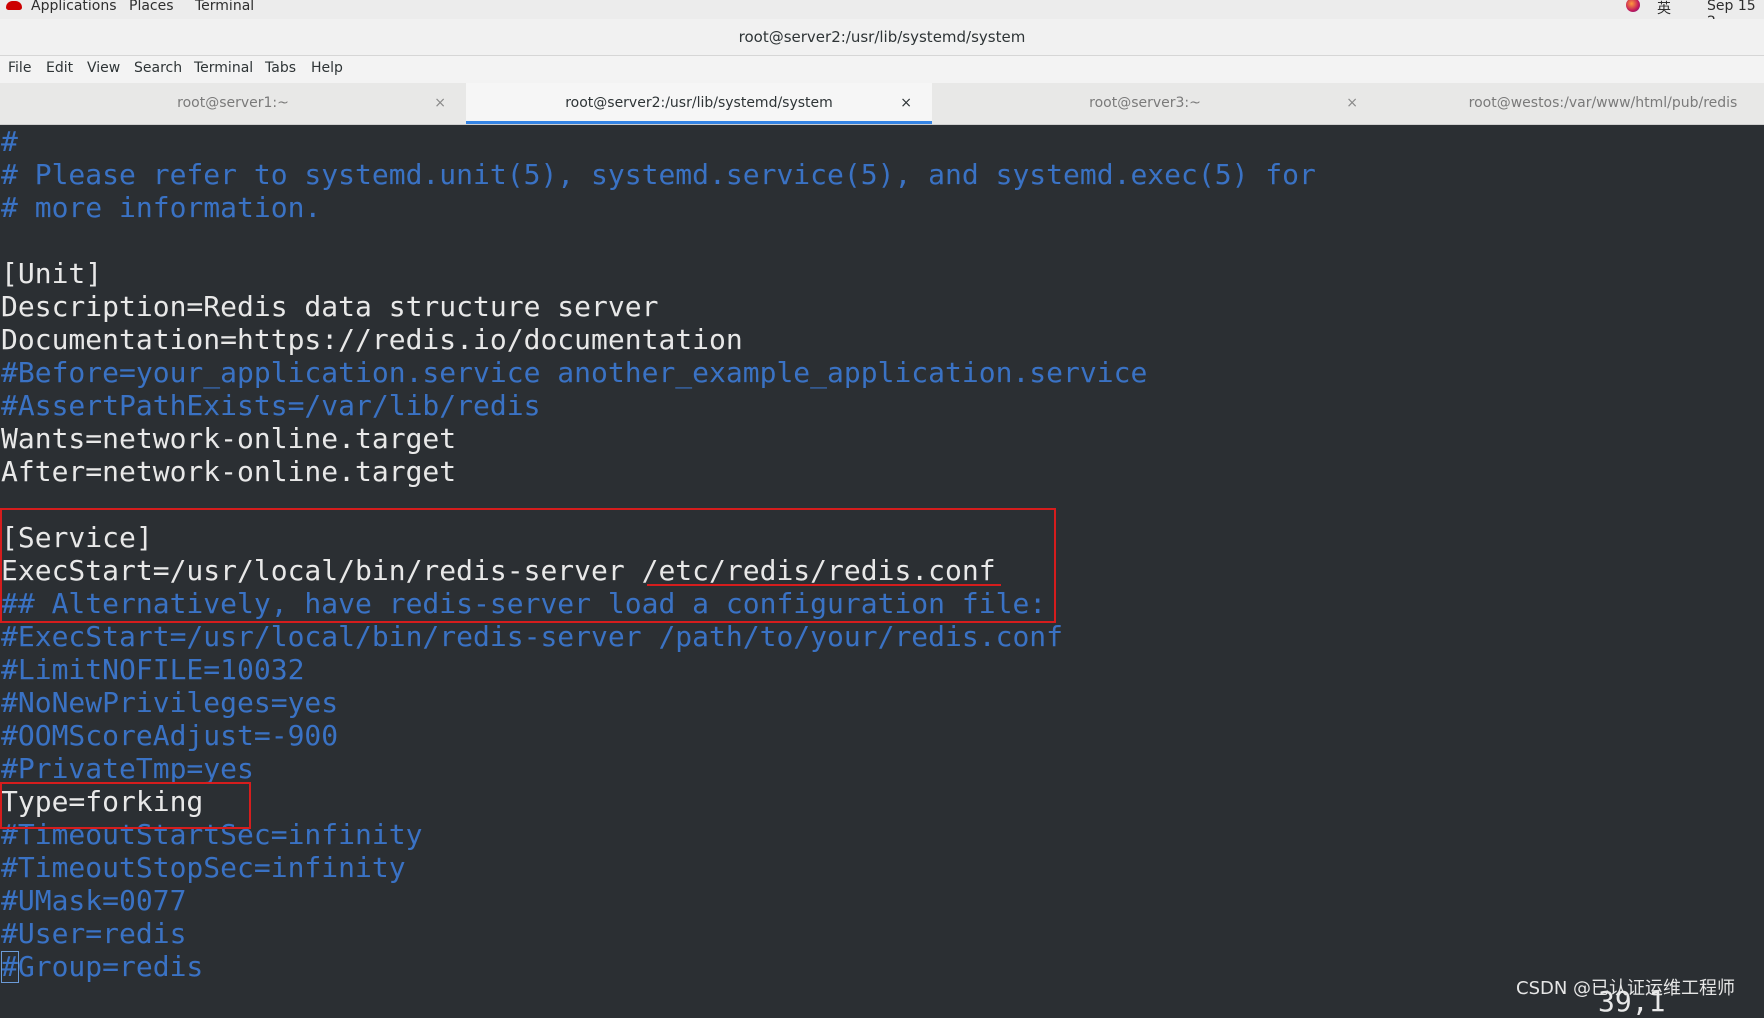 The width and height of the screenshot is (1764, 1018). I want to click on editor-line: Description=Redis data structure server, so click(330, 306).